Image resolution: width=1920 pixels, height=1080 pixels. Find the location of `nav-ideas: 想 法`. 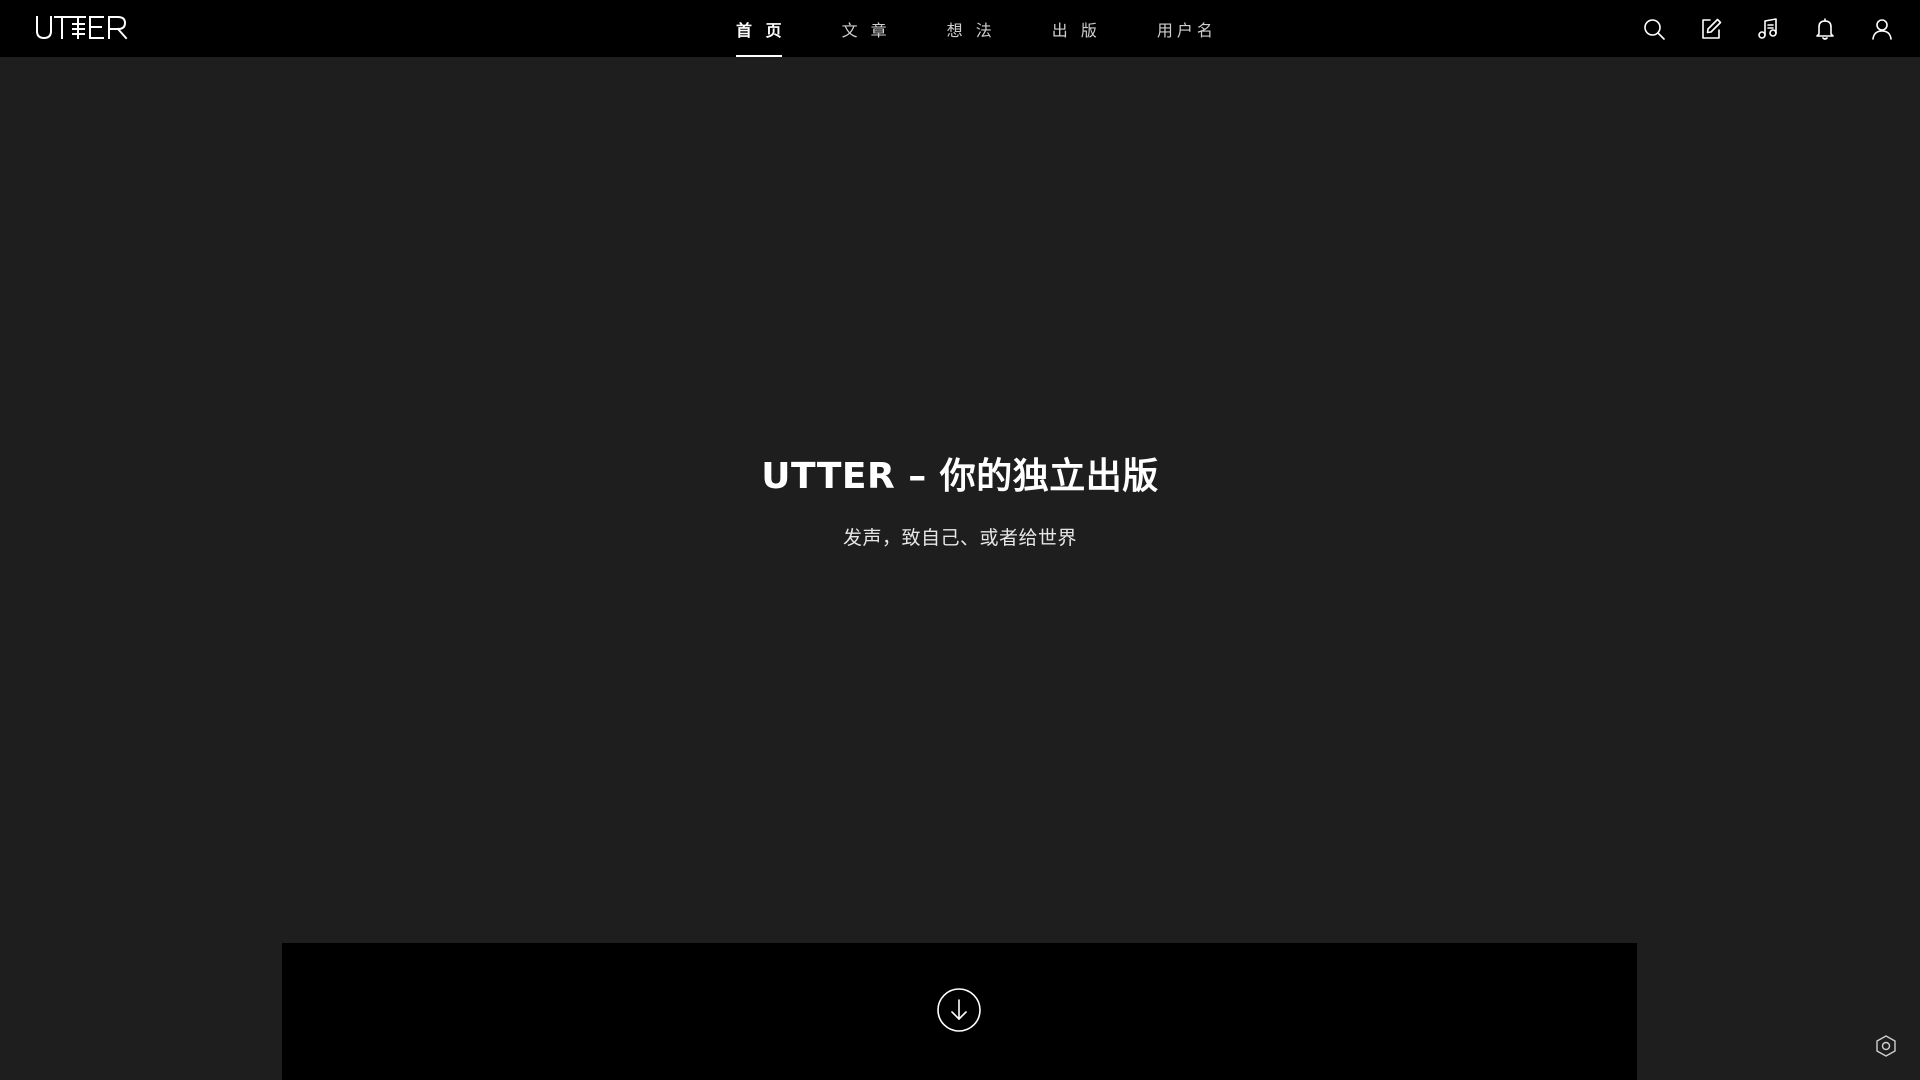

nav-ideas: 想 法 is located at coordinates (971, 28).